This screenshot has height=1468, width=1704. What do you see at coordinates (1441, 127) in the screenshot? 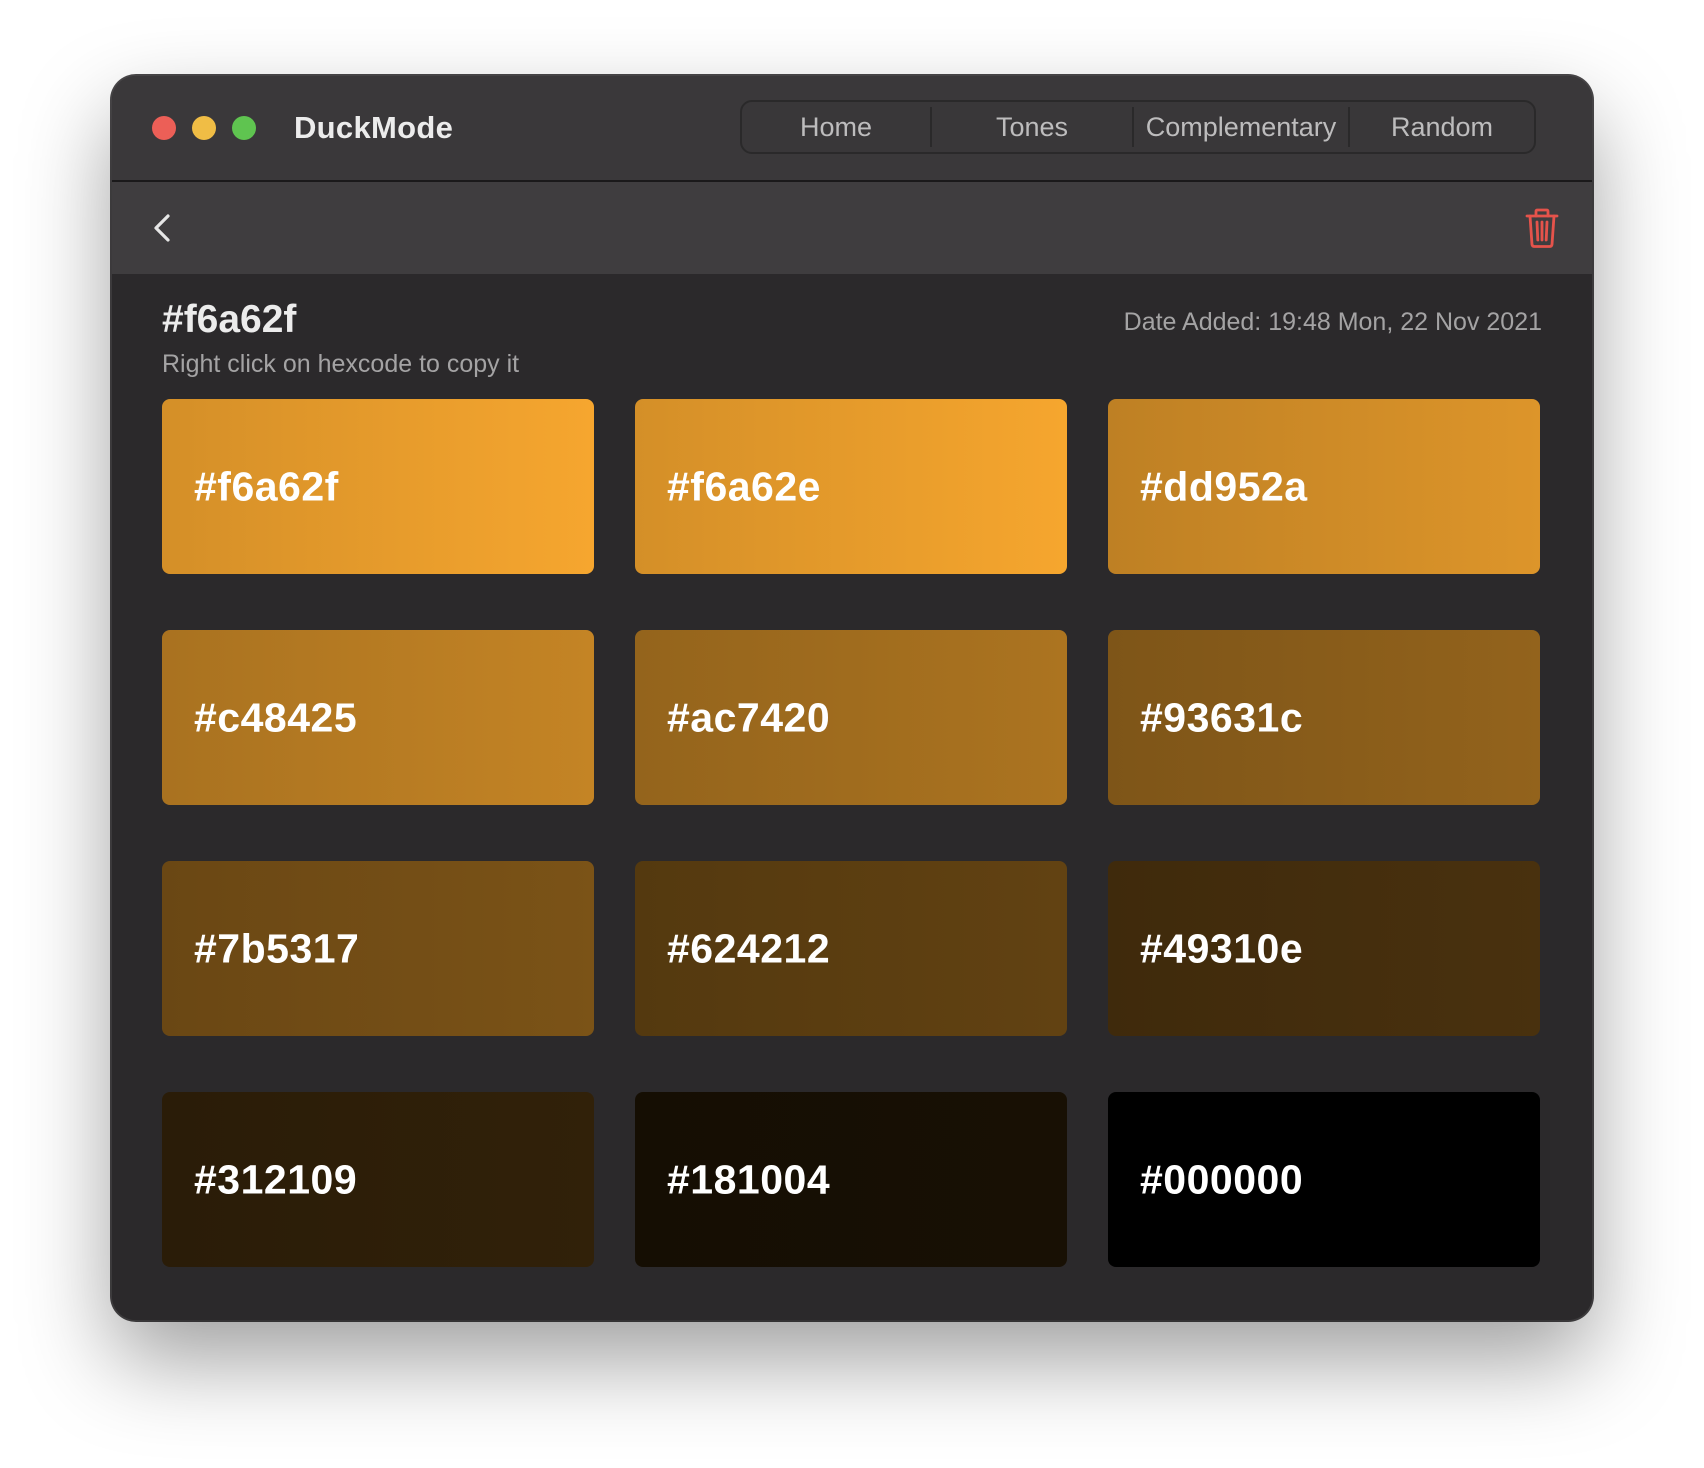
I see `tab-random: Random` at bounding box center [1441, 127].